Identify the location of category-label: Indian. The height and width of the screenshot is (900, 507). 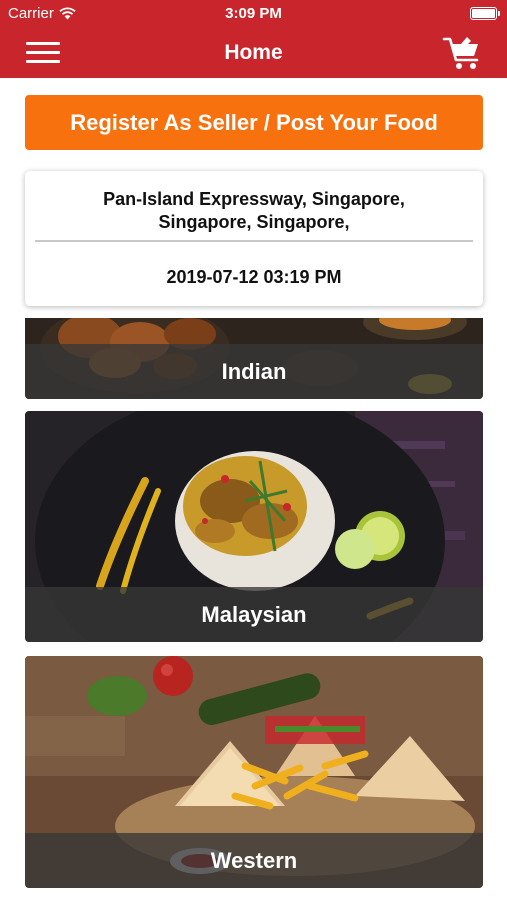
(254, 371).